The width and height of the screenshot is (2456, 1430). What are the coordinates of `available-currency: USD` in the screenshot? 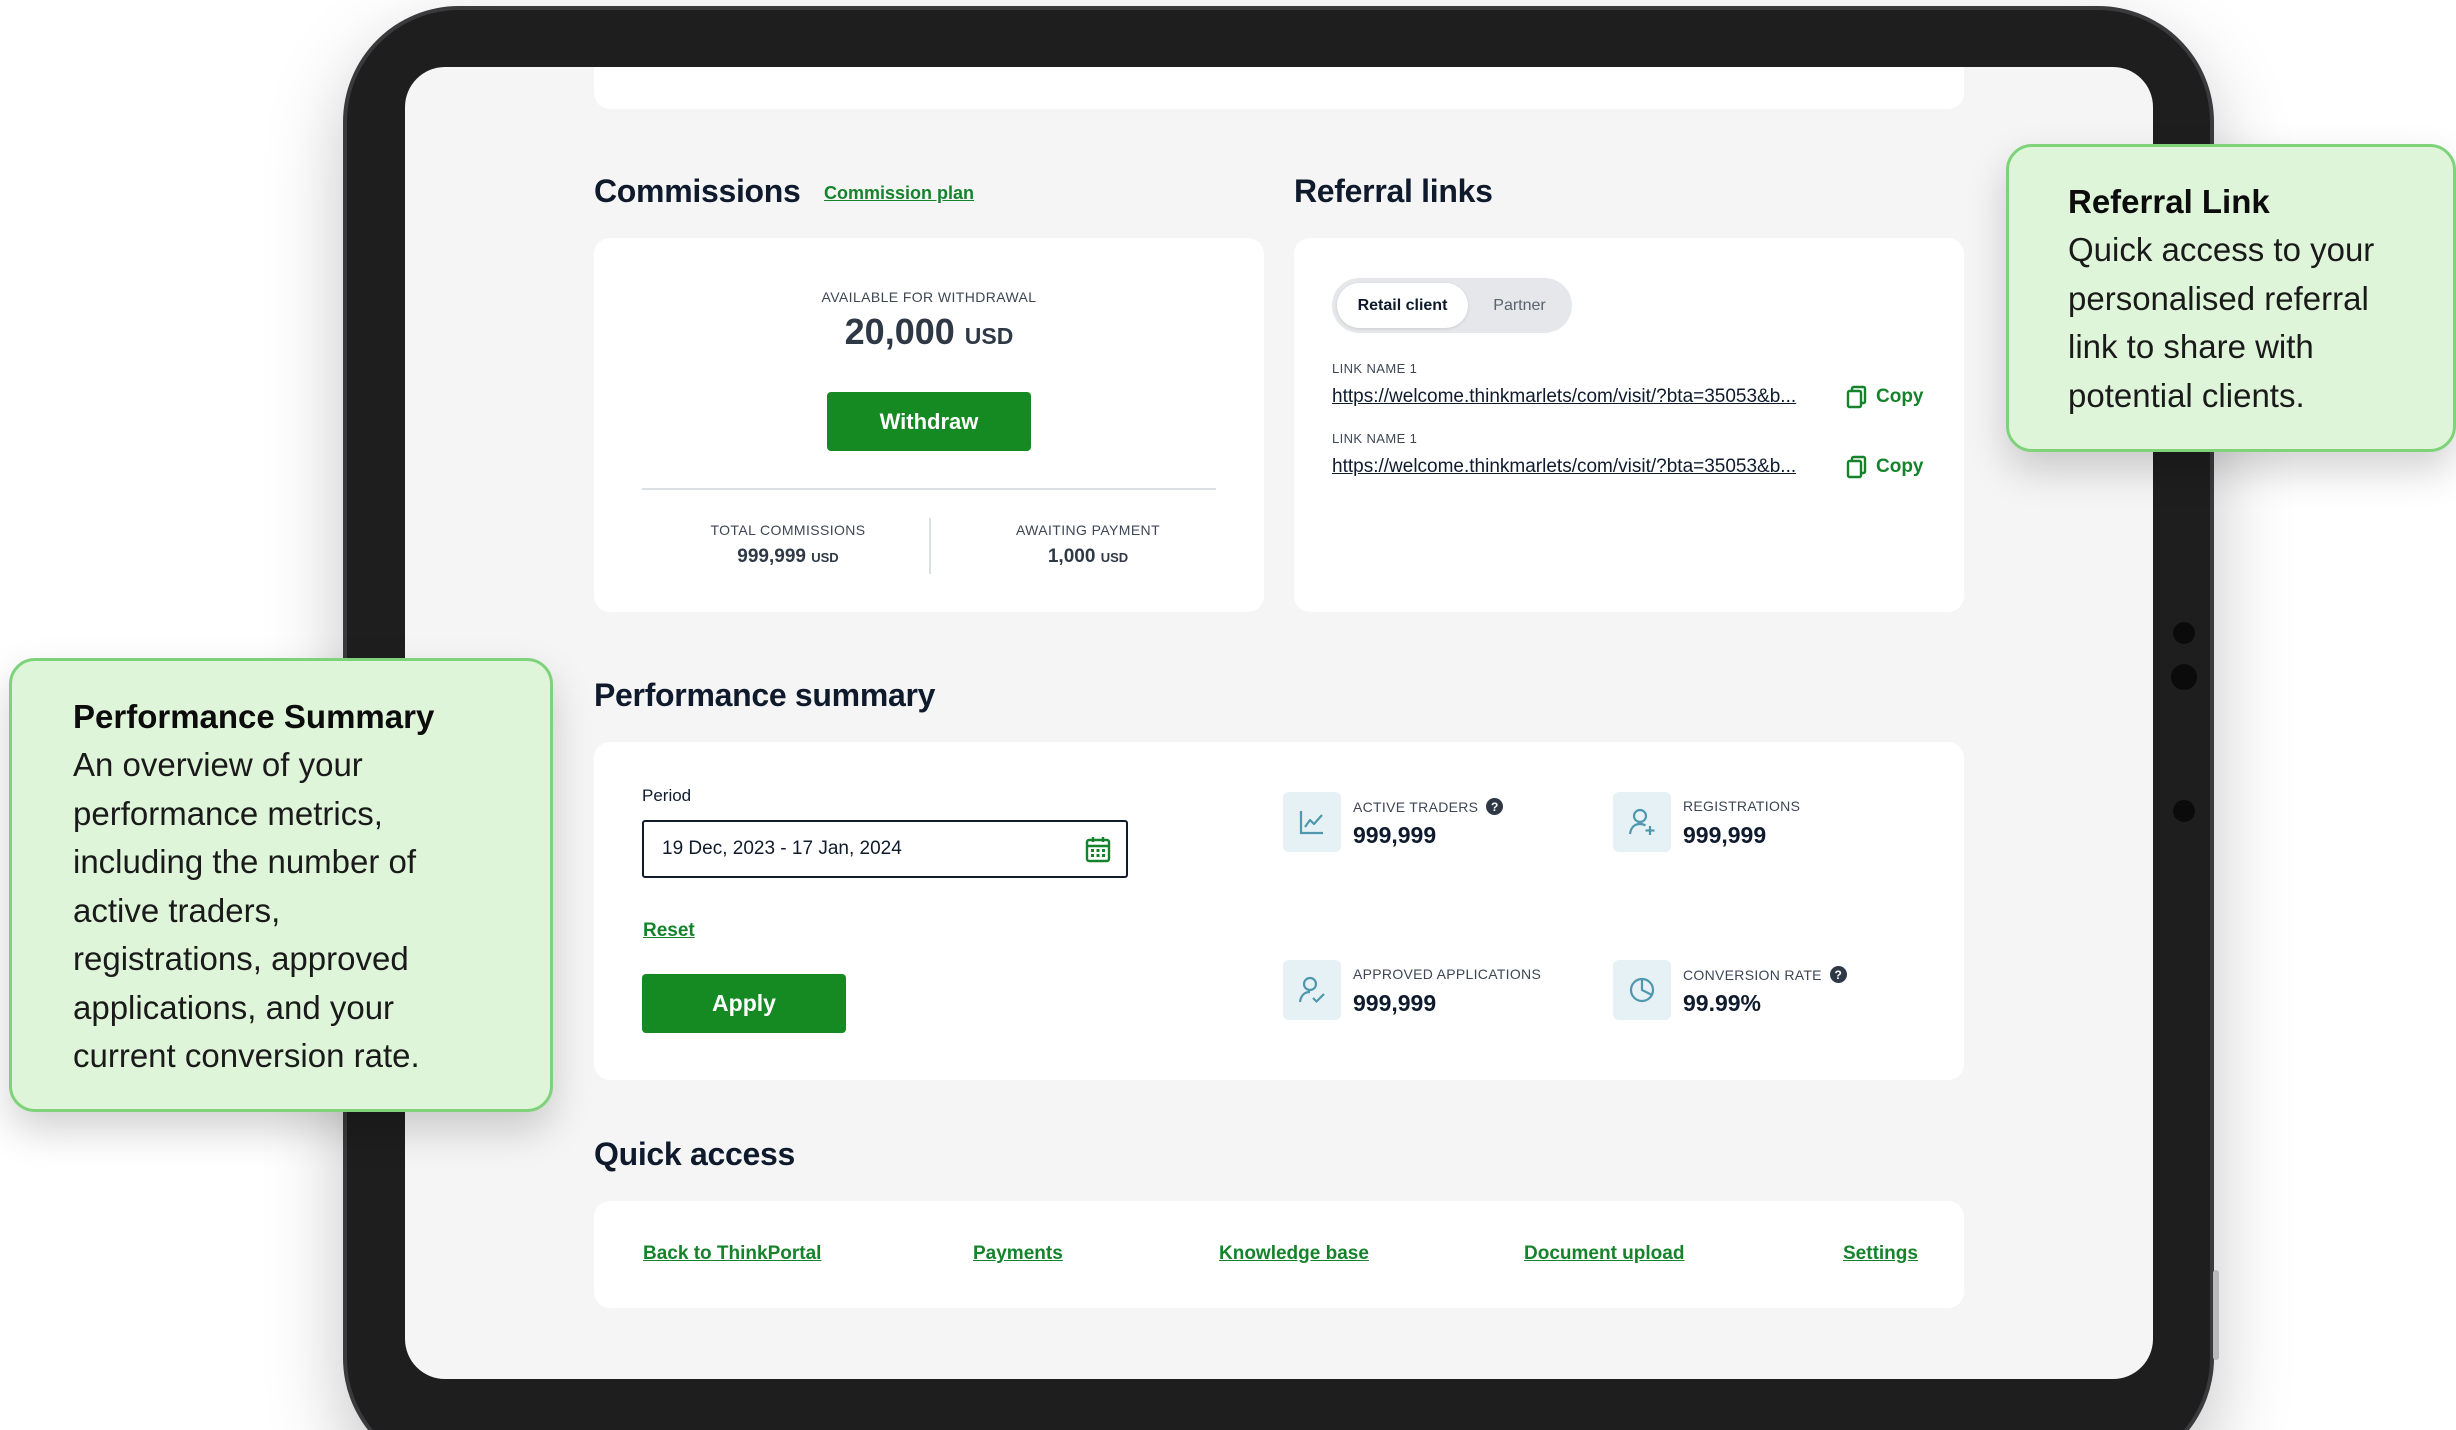 It's located at (989, 336).